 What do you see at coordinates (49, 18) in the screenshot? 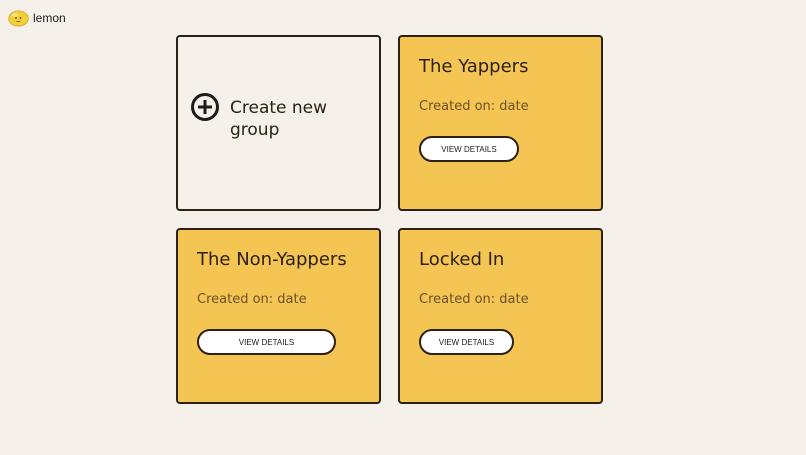
I see `brand-name: lemon` at bounding box center [49, 18].